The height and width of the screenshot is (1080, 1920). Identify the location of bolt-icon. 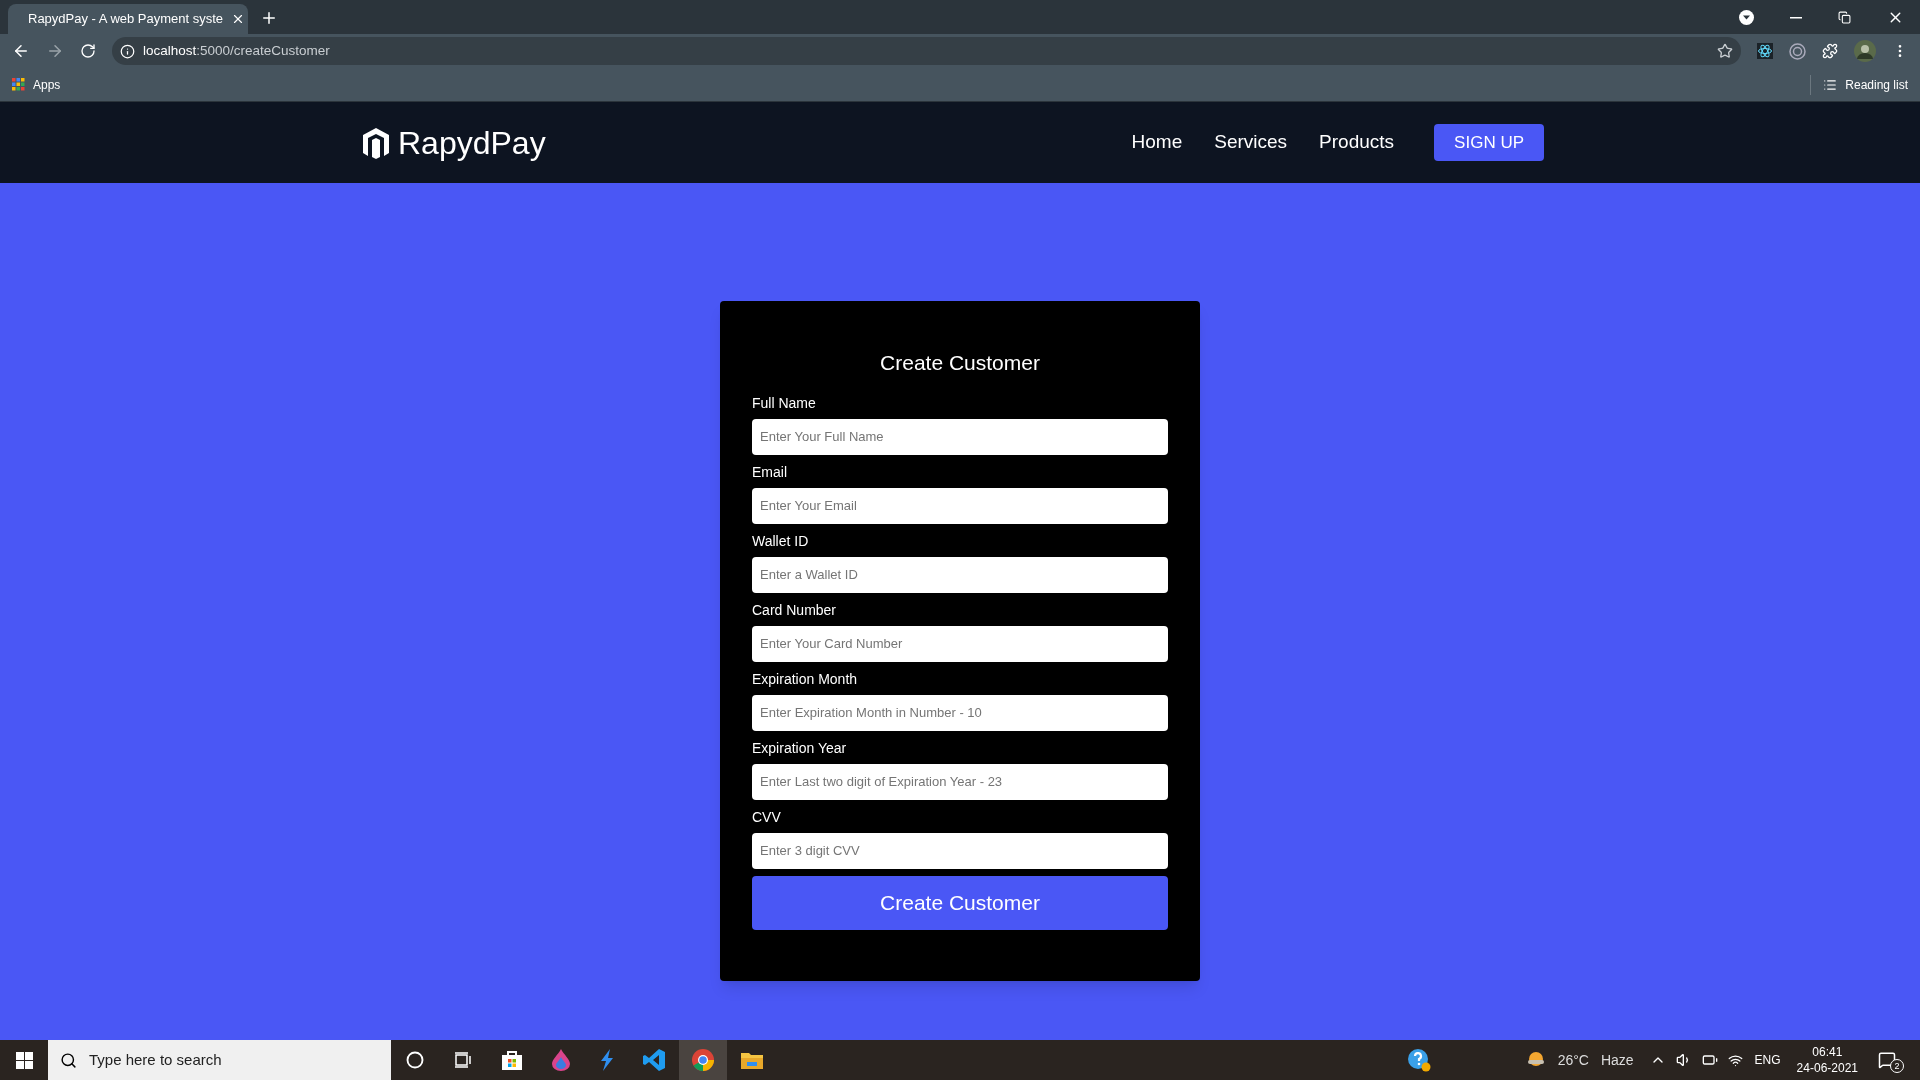
(607, 1060).